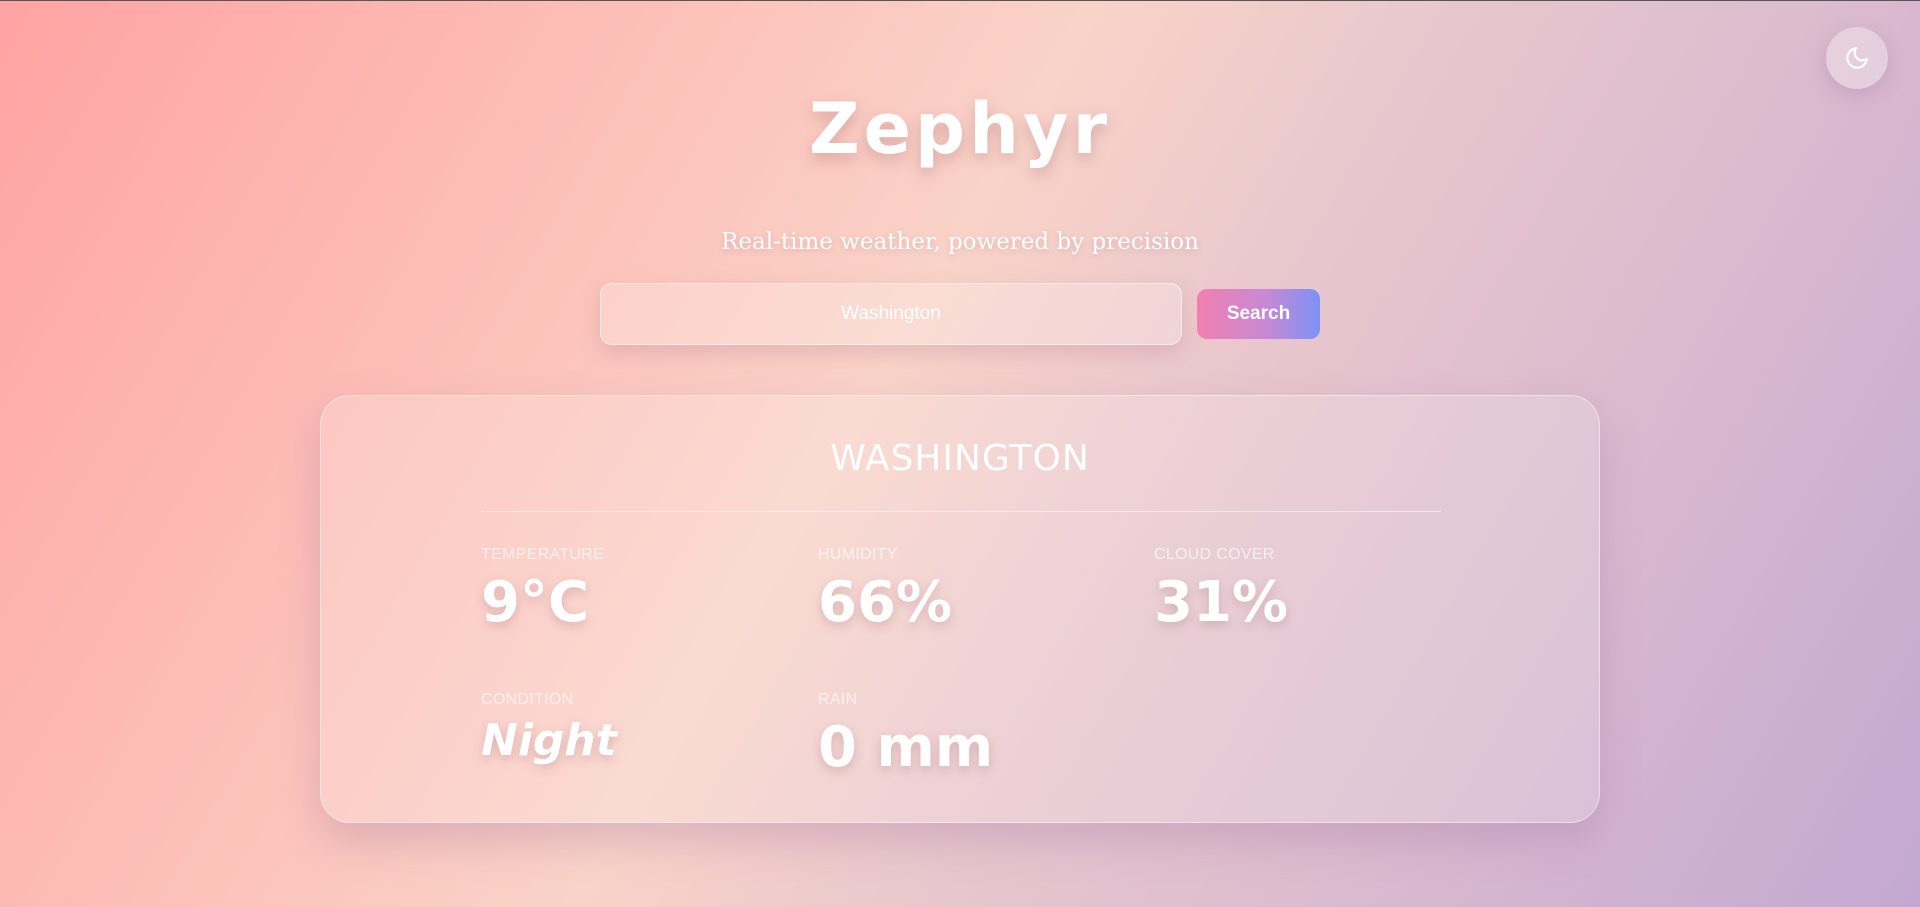  Describe the element at coordinates (838, 699) in the screenshot. I see `metric-label: Rain` at that location.